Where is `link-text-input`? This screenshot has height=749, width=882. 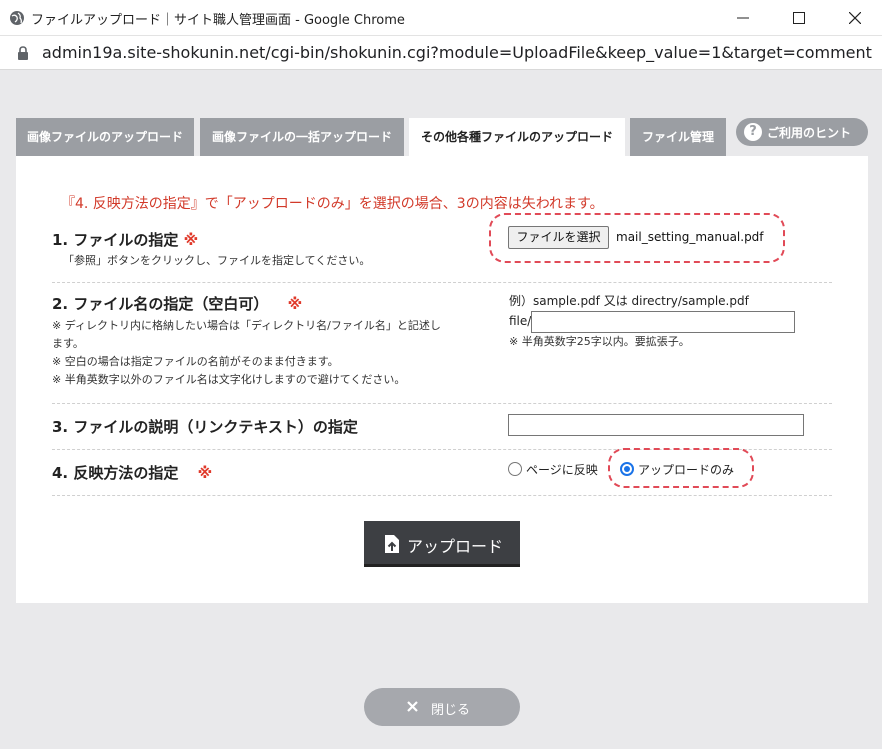 link-text-input is located at coordinates (656, 425).